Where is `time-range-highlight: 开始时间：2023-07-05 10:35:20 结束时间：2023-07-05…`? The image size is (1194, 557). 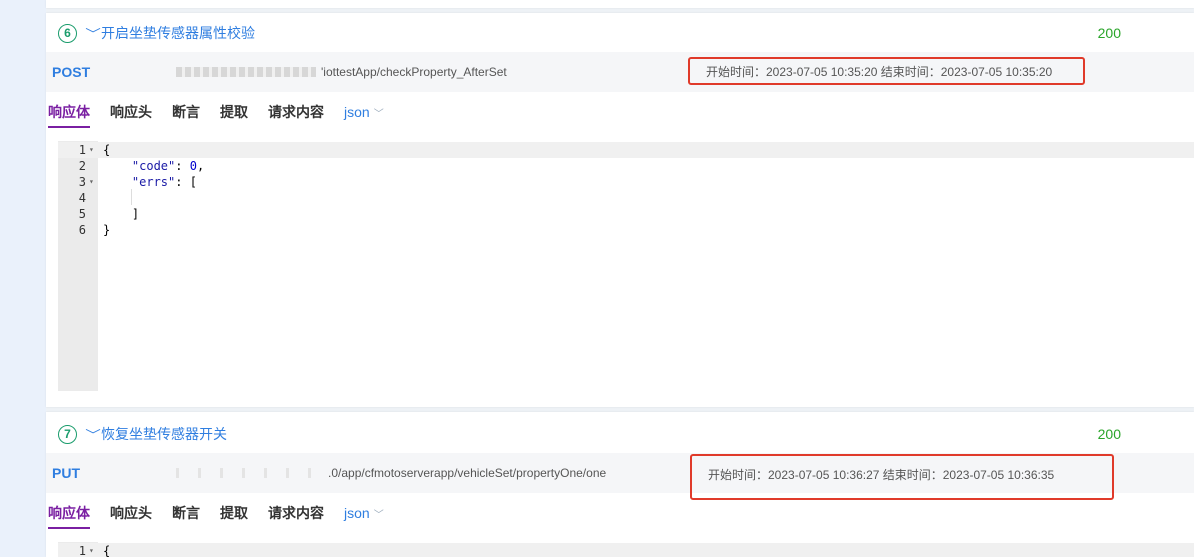 time-range-highlight: 开始时间：2023-07-05 10:35:20 结束时间：2023-07-05… is located at coordinates (886, 71).